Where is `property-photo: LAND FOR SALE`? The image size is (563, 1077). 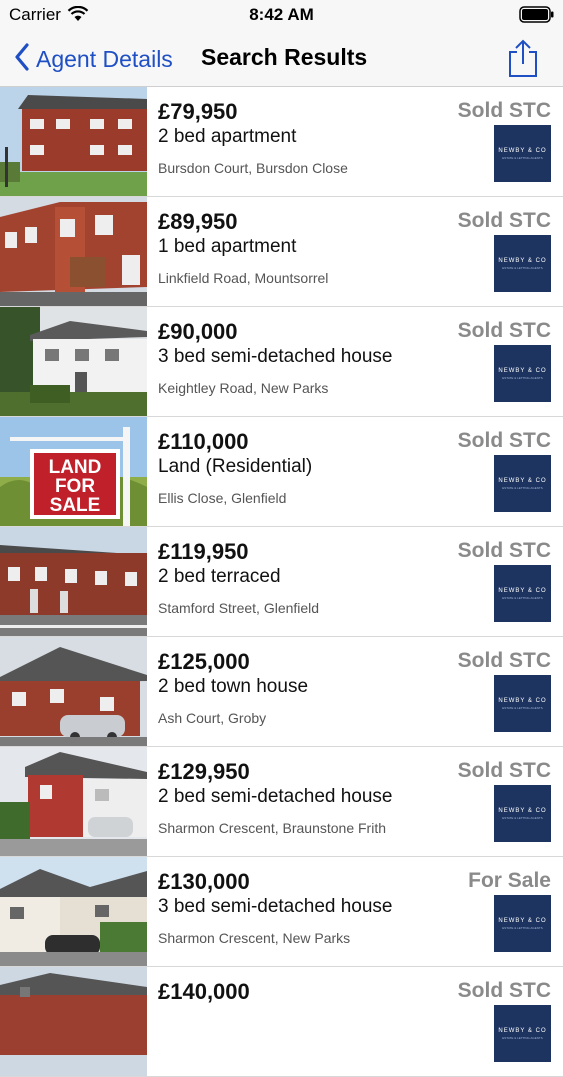 property-photo: LAND FOR SALE is located at coordinates (73, 471).